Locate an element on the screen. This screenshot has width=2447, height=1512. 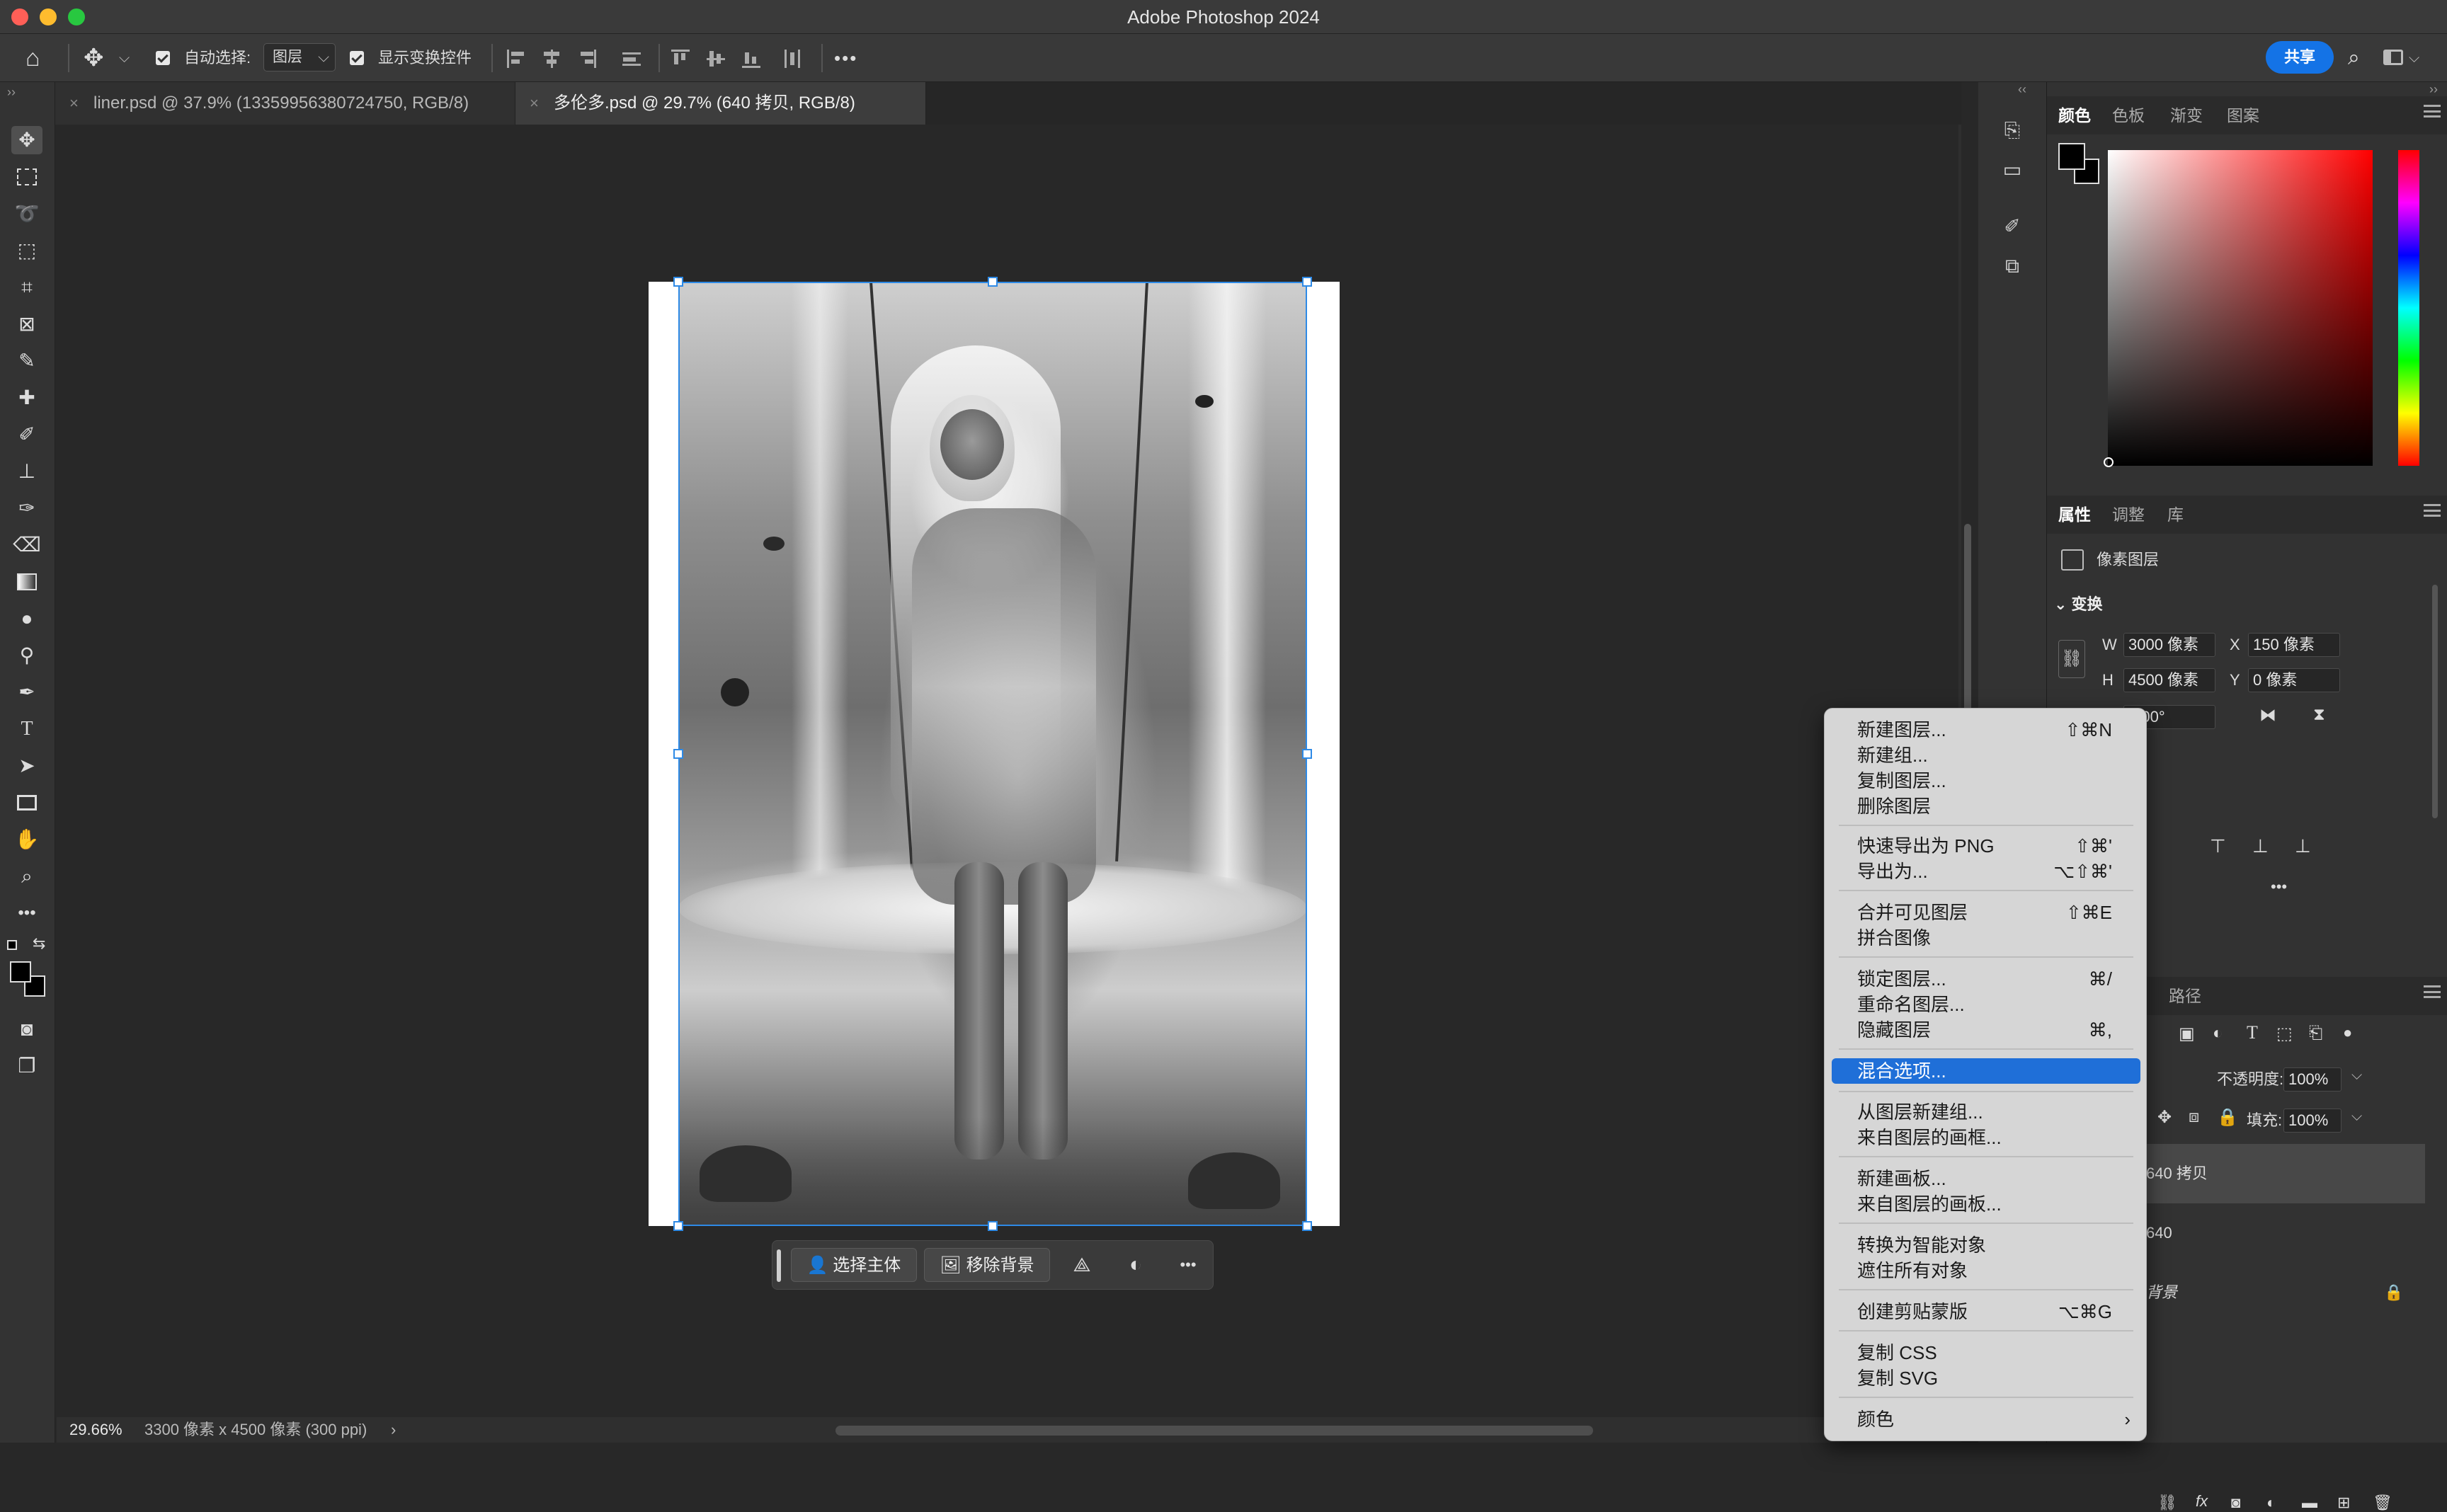
zoom-tool-icon: ⌕ is located at coordinates (26, 876).